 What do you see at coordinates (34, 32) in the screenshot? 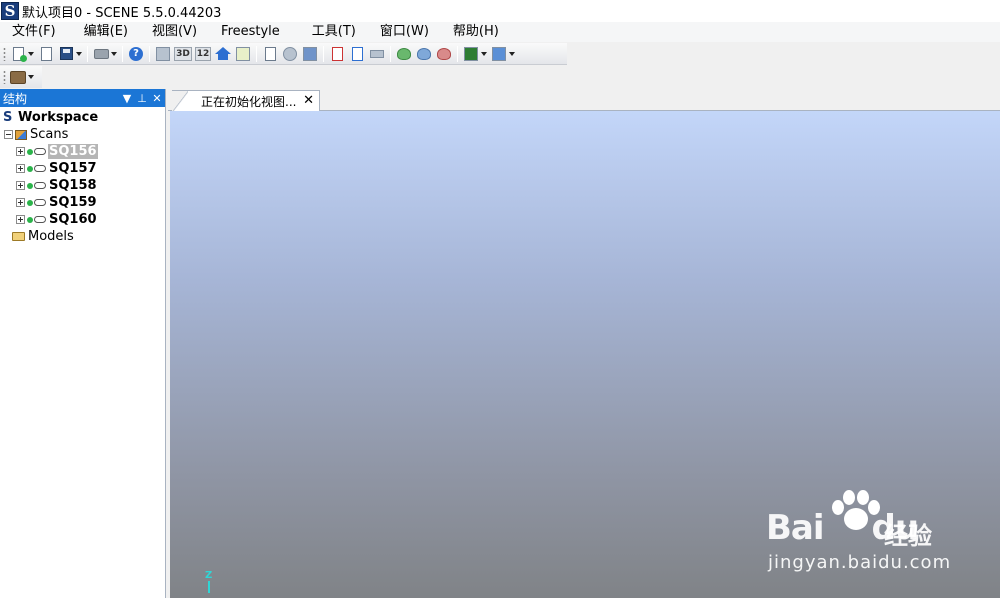
I see `menu-file: 文件(F)` at bounding box center [34, 32].